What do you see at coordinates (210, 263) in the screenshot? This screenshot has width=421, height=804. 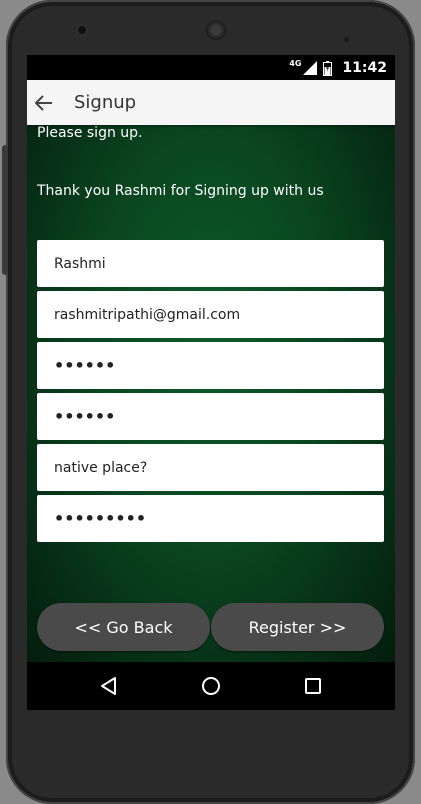 I see `name-field: Rashmi` at bounding box center [210, 263].